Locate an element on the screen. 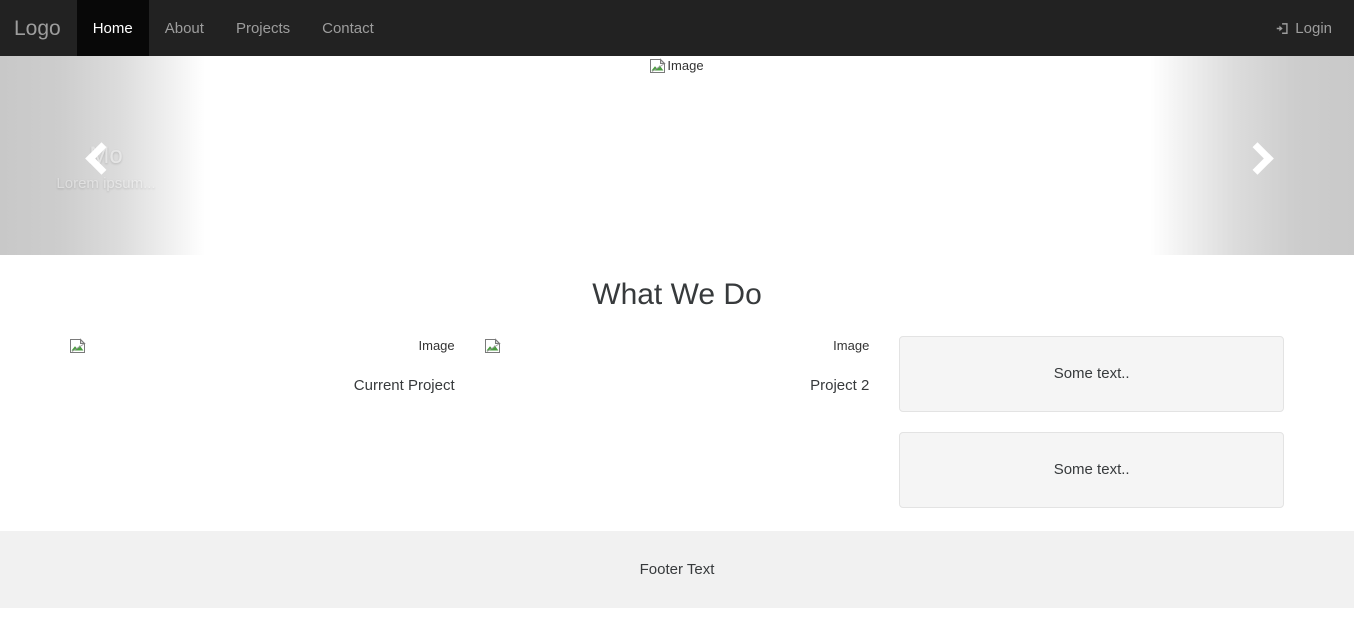 The image size is (1354, 621). navbar-brand-logo: Logo is located at coordinates (38, 28).